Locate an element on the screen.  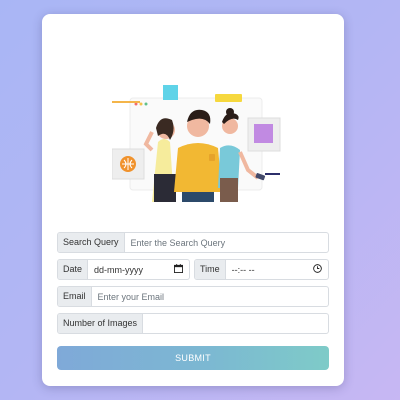
date-placeholder: dd-mm-yyyy is located at coordinates (119, 269).